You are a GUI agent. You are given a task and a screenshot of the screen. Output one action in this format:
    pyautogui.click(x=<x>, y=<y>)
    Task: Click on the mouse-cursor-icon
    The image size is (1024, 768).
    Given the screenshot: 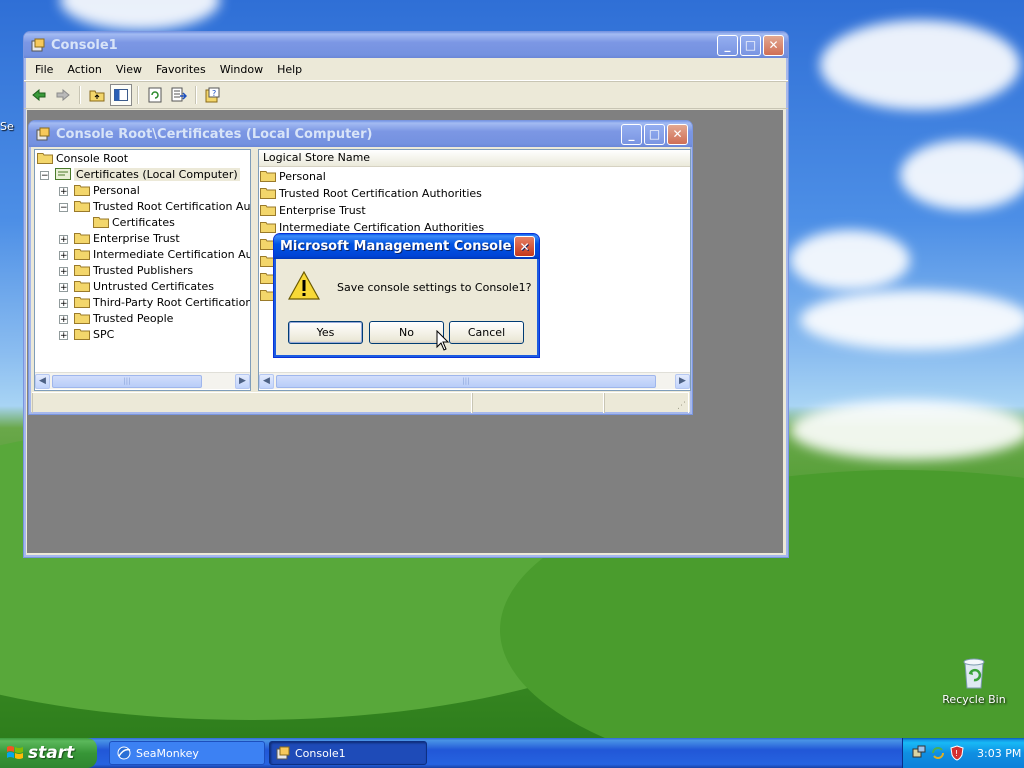 What is the action you would take?
    pyautogui.click(x=443, y=340)
    